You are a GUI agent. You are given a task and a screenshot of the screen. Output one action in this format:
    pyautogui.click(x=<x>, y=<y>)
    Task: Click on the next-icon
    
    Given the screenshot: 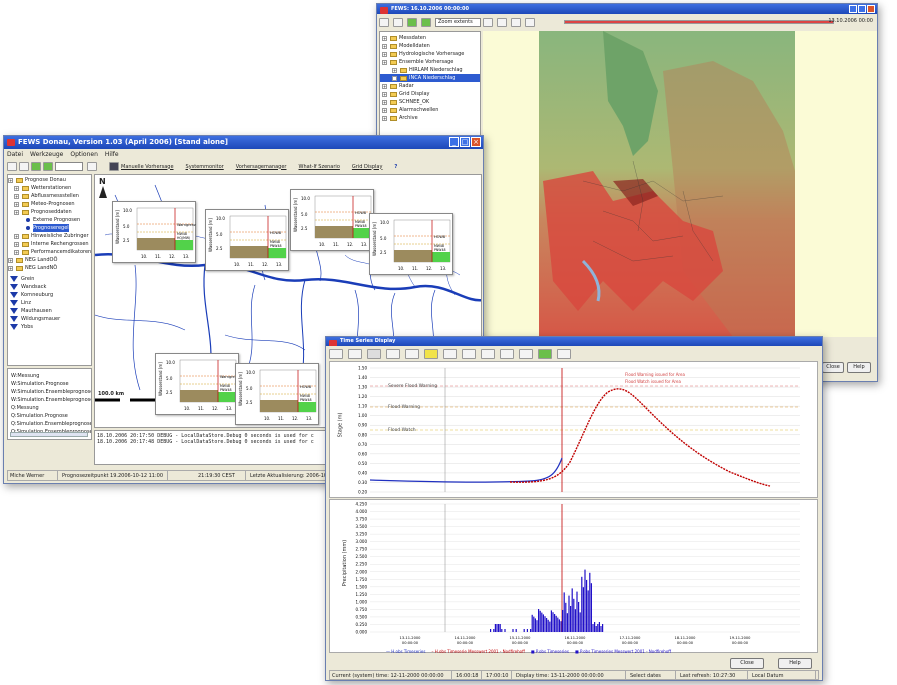 What is the action you would take?
    pyautogui.click(x=502, y=22)
    